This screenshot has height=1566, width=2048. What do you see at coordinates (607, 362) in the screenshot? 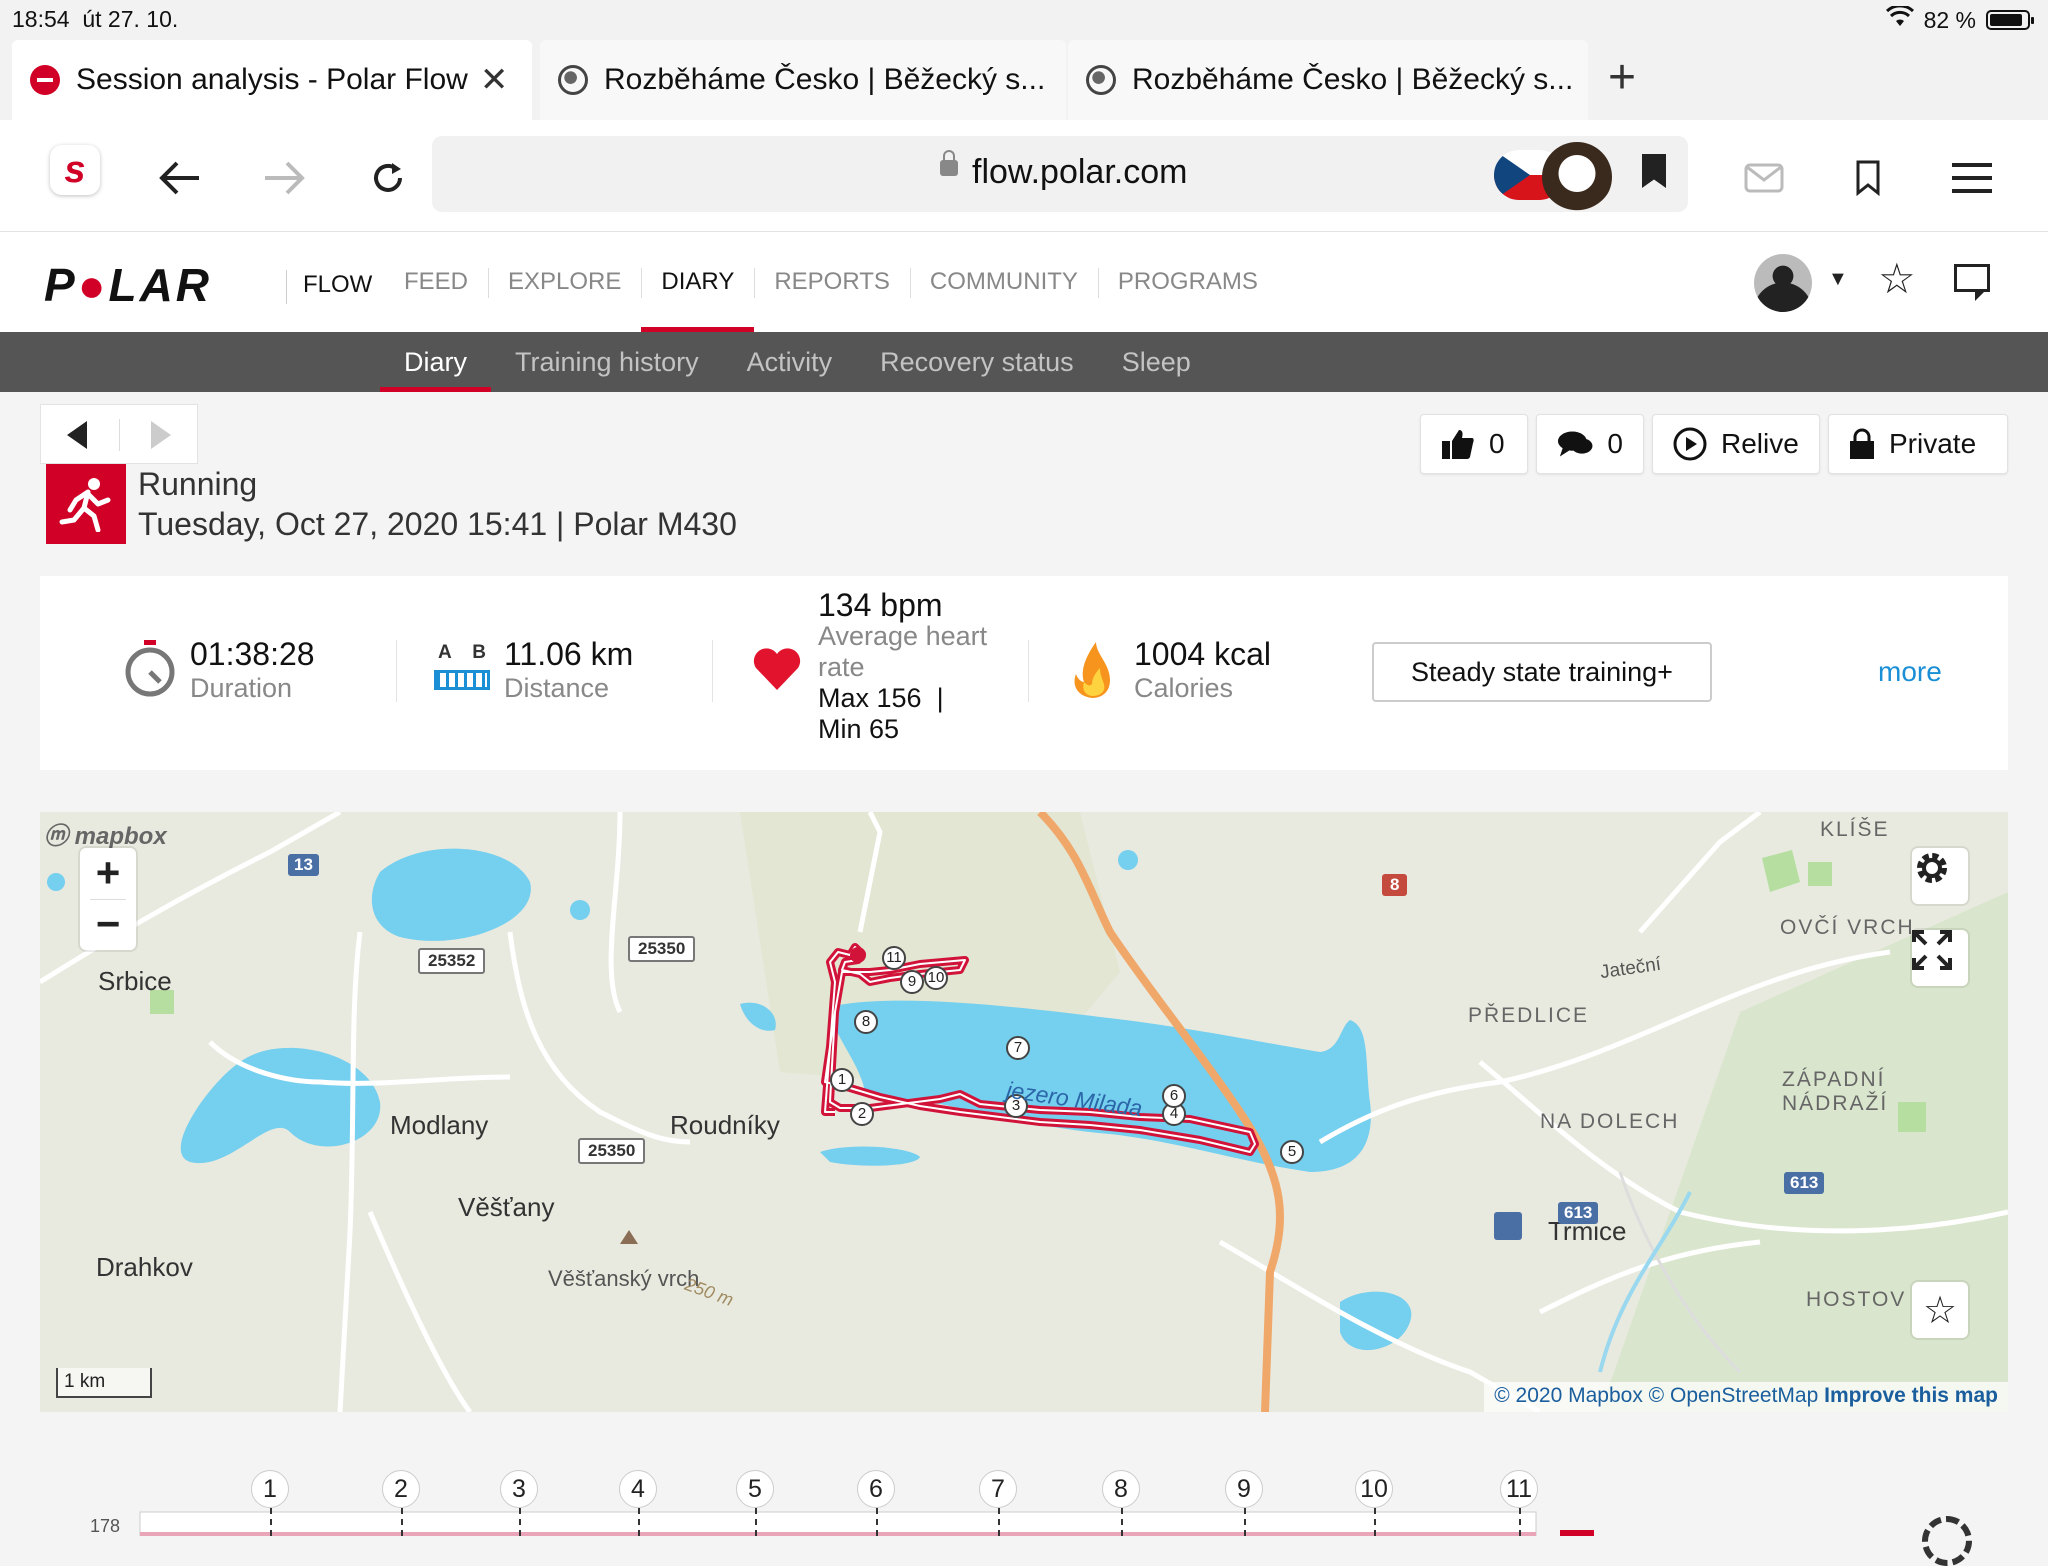
I see `subnav-training-history: Training history` at bounding box center [607, 362].